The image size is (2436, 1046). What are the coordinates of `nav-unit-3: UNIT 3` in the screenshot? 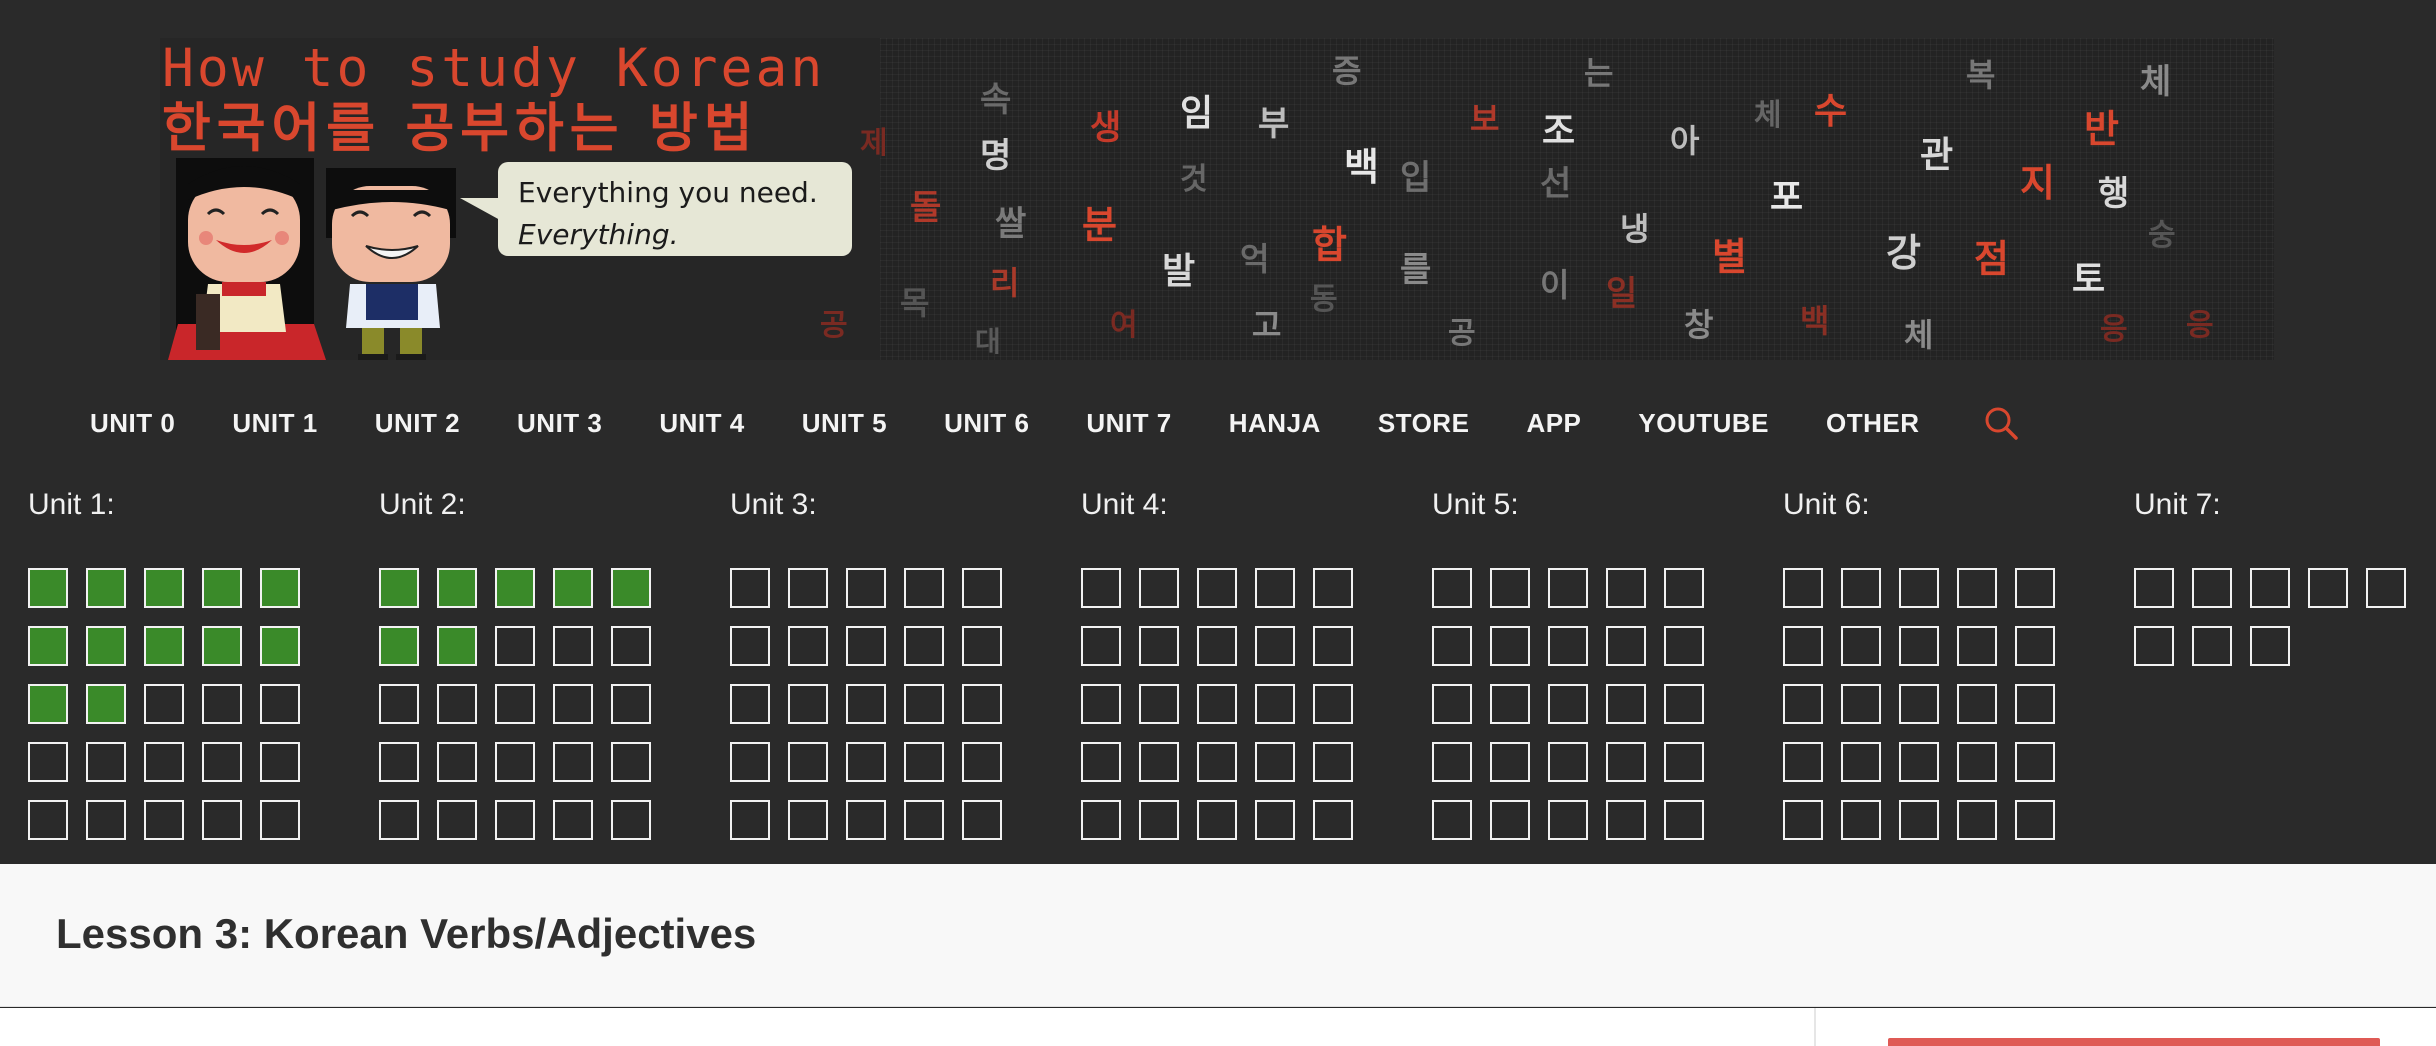 It's located at (559, 423).